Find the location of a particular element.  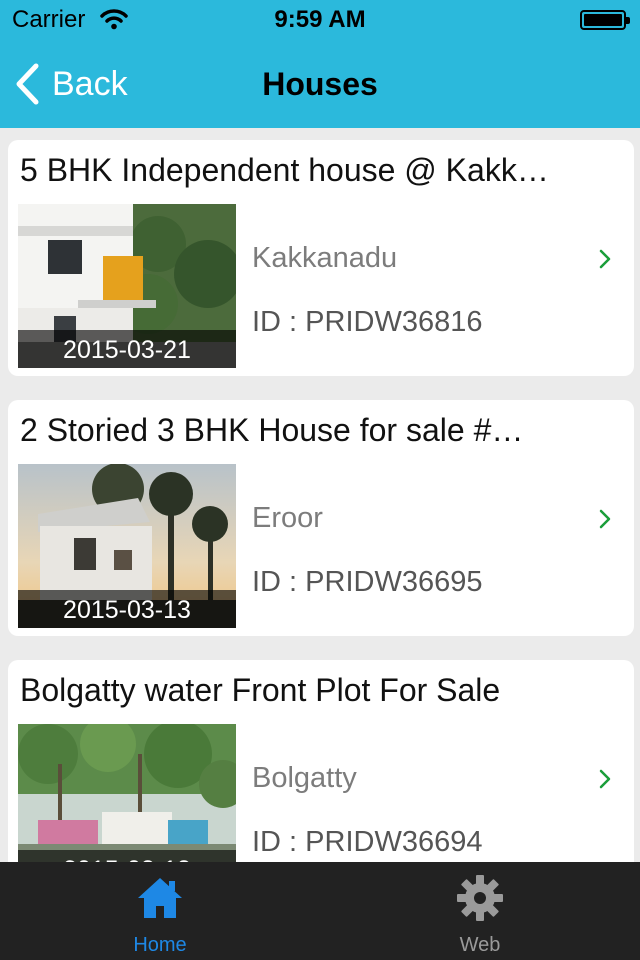

plot-photo is located at coordinates (127, 793).